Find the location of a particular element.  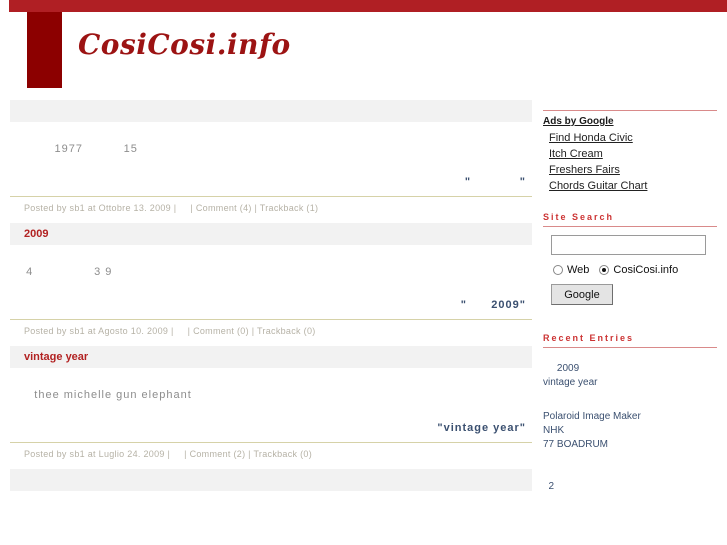

recent-entries-spacer is located at coordinates (630, 400).